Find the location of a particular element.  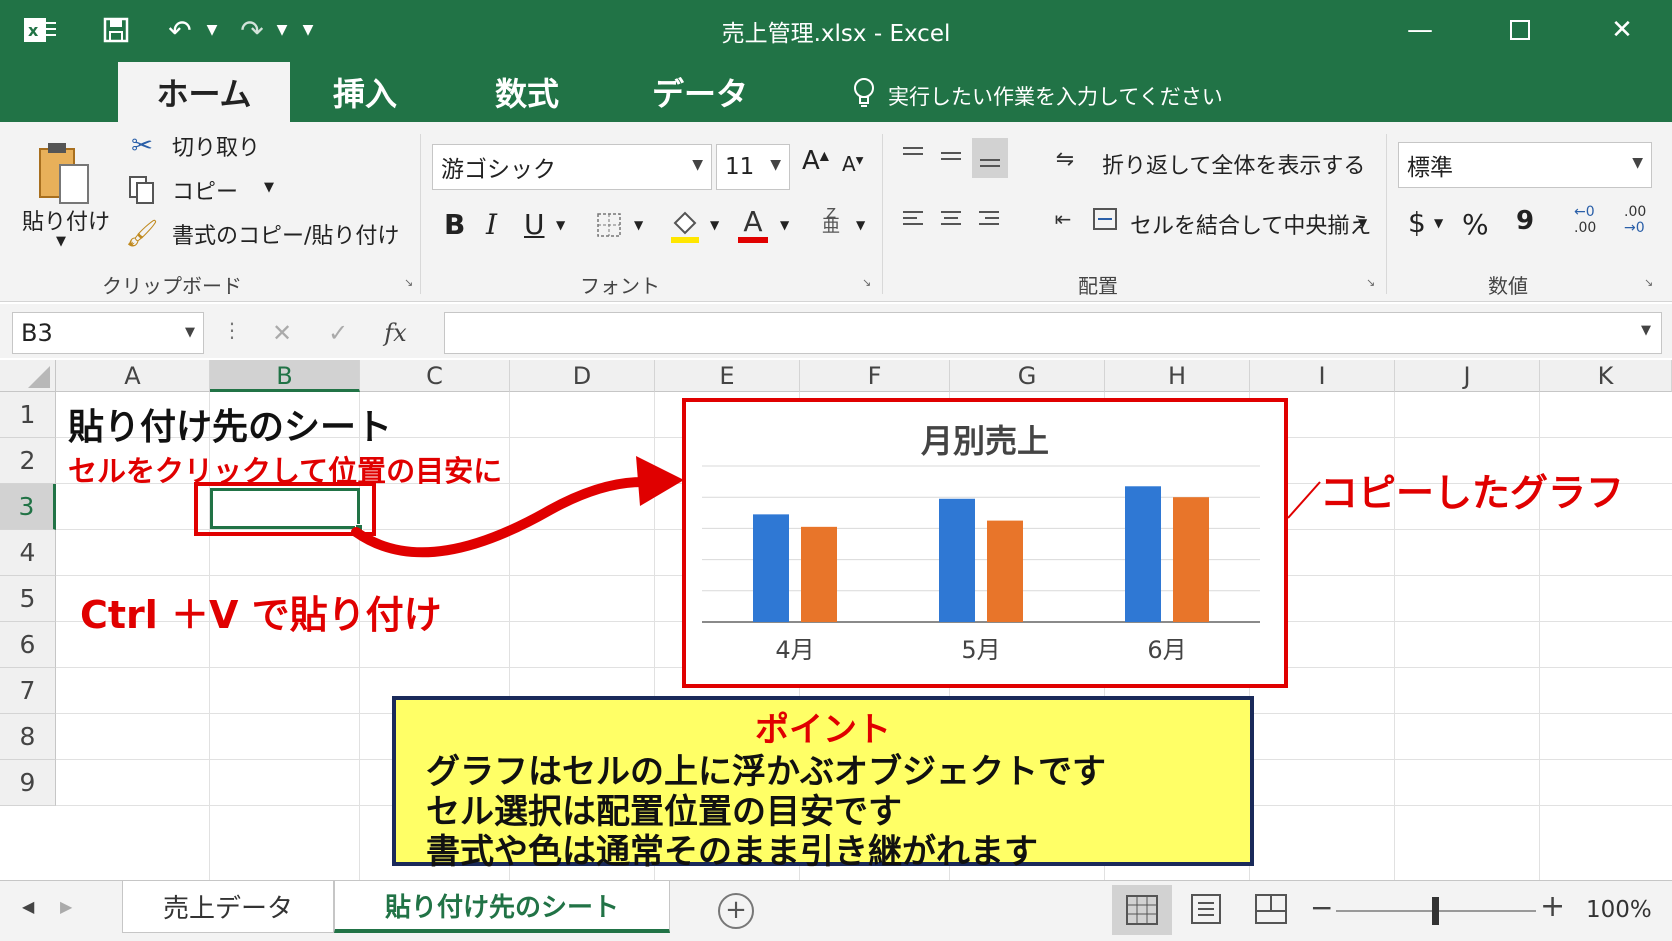

insert-function-icon: fx is located at coordinates (395, 333).